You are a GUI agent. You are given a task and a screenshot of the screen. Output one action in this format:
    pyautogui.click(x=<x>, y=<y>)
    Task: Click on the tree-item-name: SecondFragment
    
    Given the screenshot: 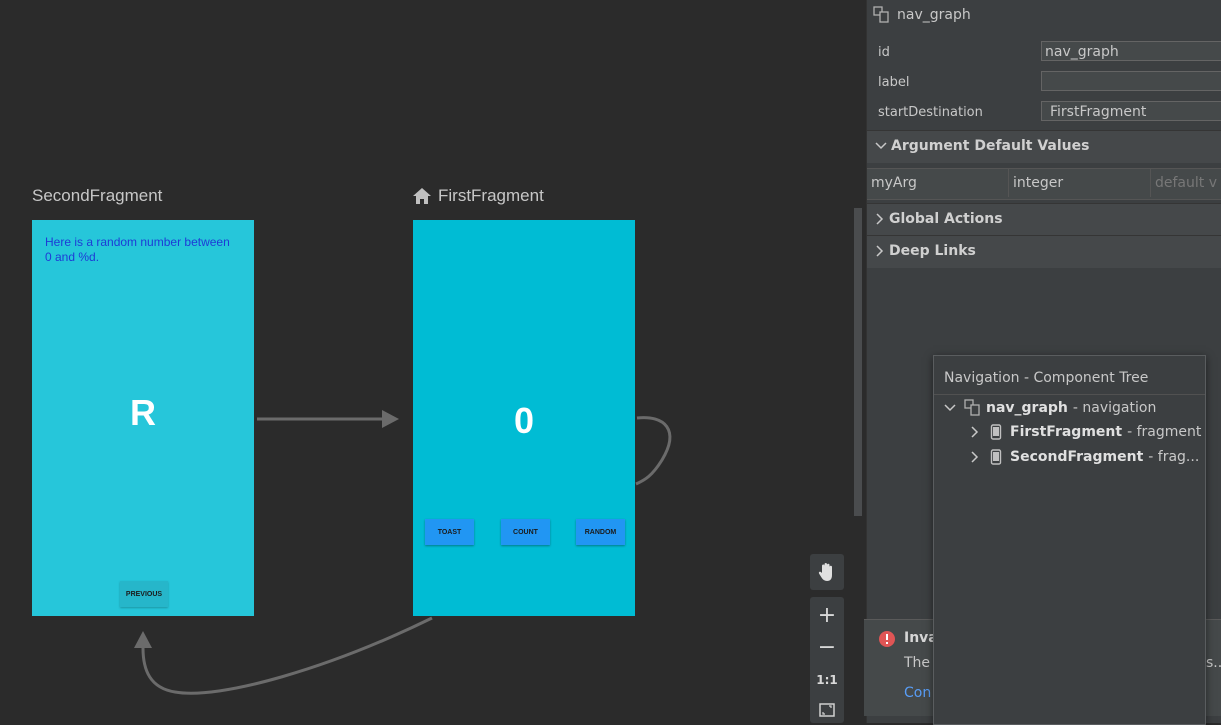 What is the action you would take?
    pyautogui.click(x=1077, y=457)
    